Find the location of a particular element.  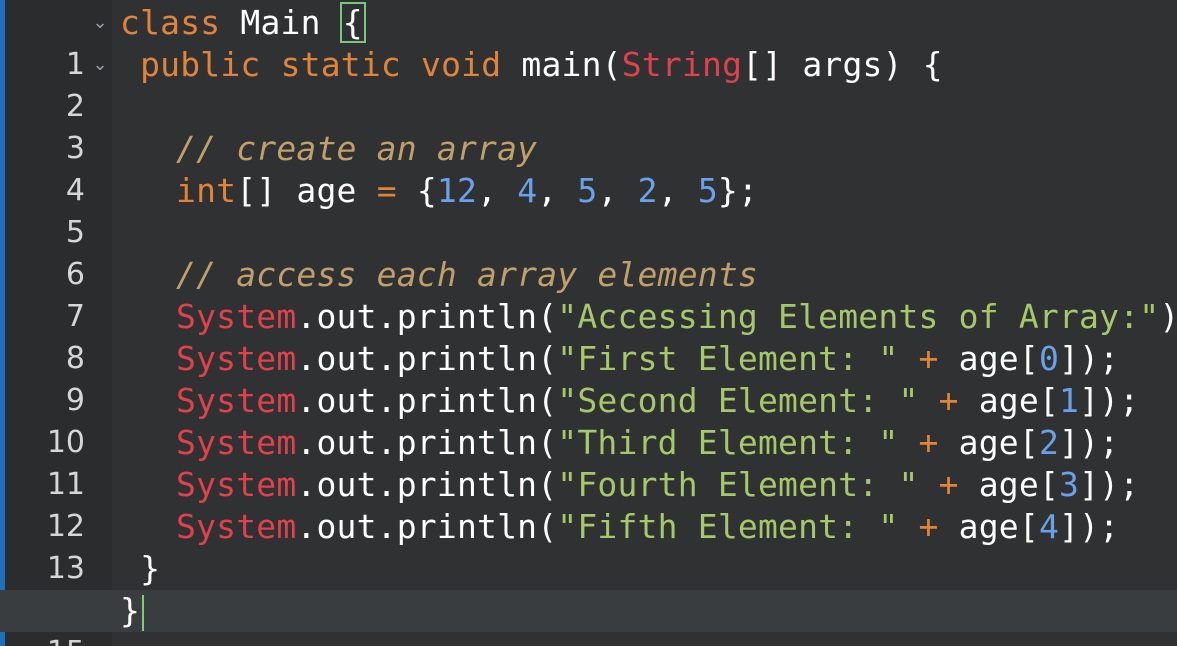

code-line-7: 7 // access each array elements is located at coordinates (588, 294).